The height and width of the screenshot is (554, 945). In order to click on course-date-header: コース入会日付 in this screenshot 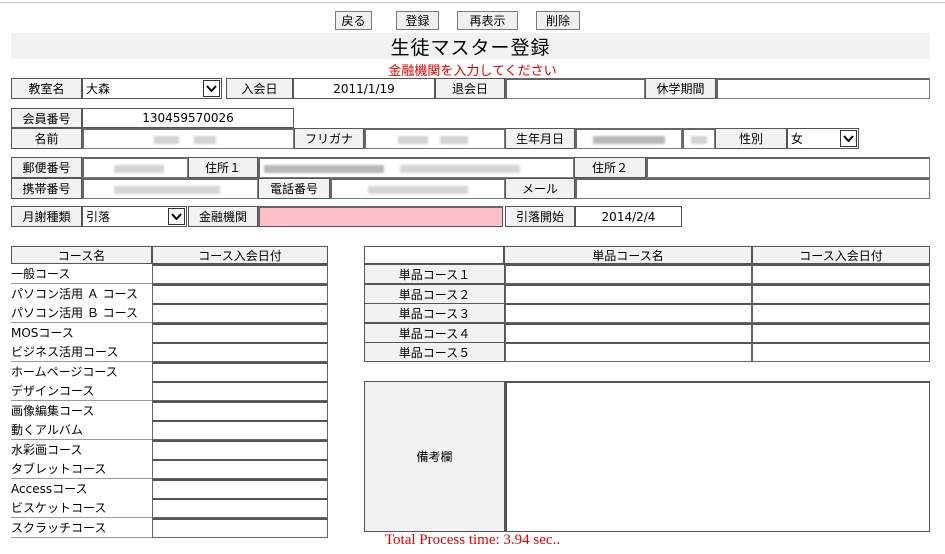, I will do `click(240, 255)`.